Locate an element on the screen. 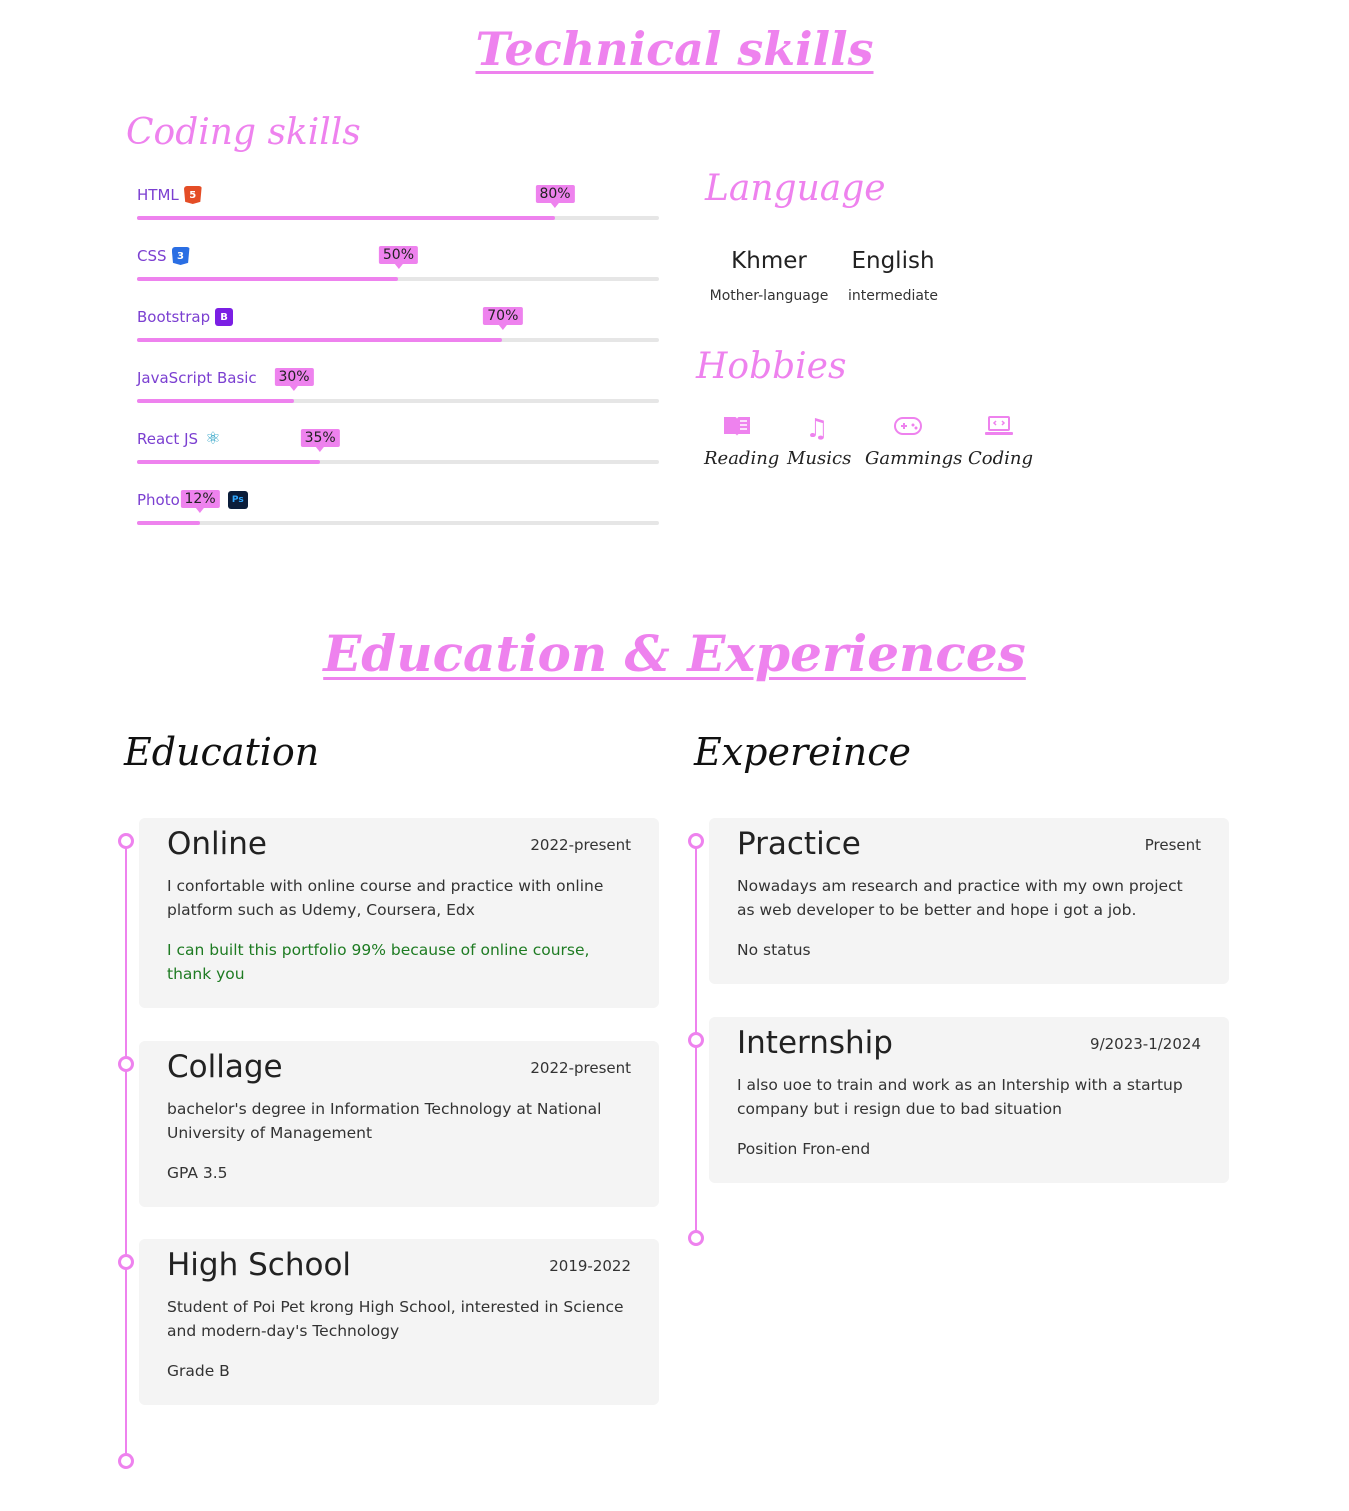  technical-skills-heading: Technical skills is located at coordinates (674, 49).